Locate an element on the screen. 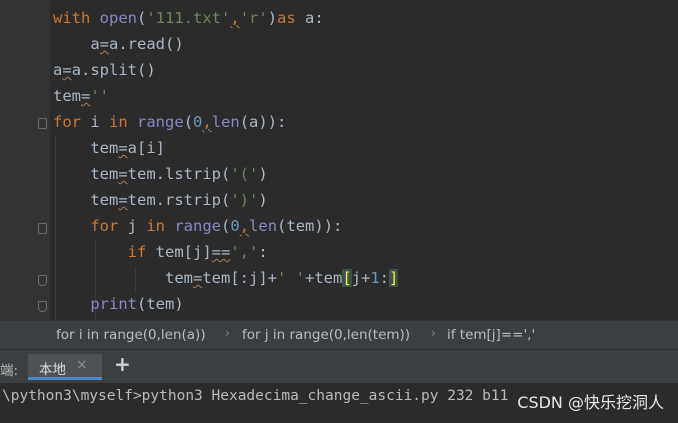 The image size is (678, 423). number-literal: 1 is located at coordinates (375, 278).